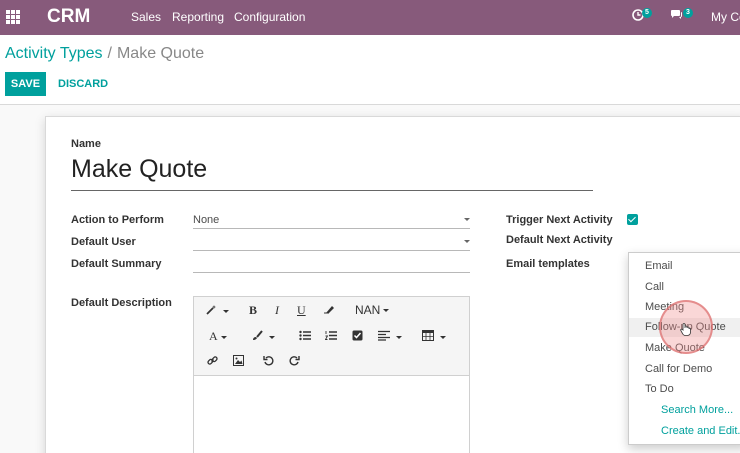 The height and width of the screenshot is (453, 740). I want to click on redo-icon, so click(294, 361).